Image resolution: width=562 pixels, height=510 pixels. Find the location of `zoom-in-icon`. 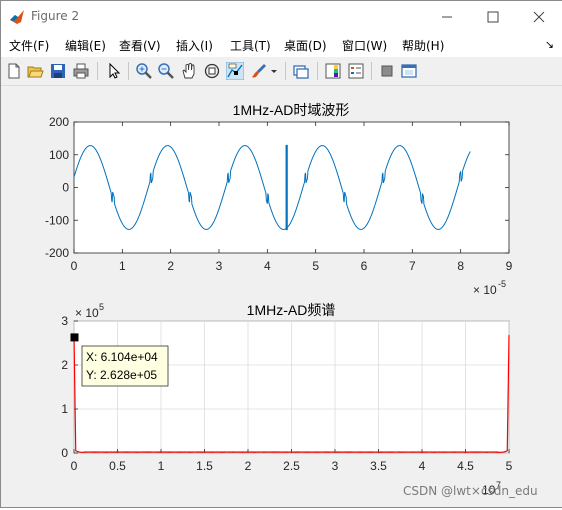

zoom-in-icon is located at coordinates (144, 71).